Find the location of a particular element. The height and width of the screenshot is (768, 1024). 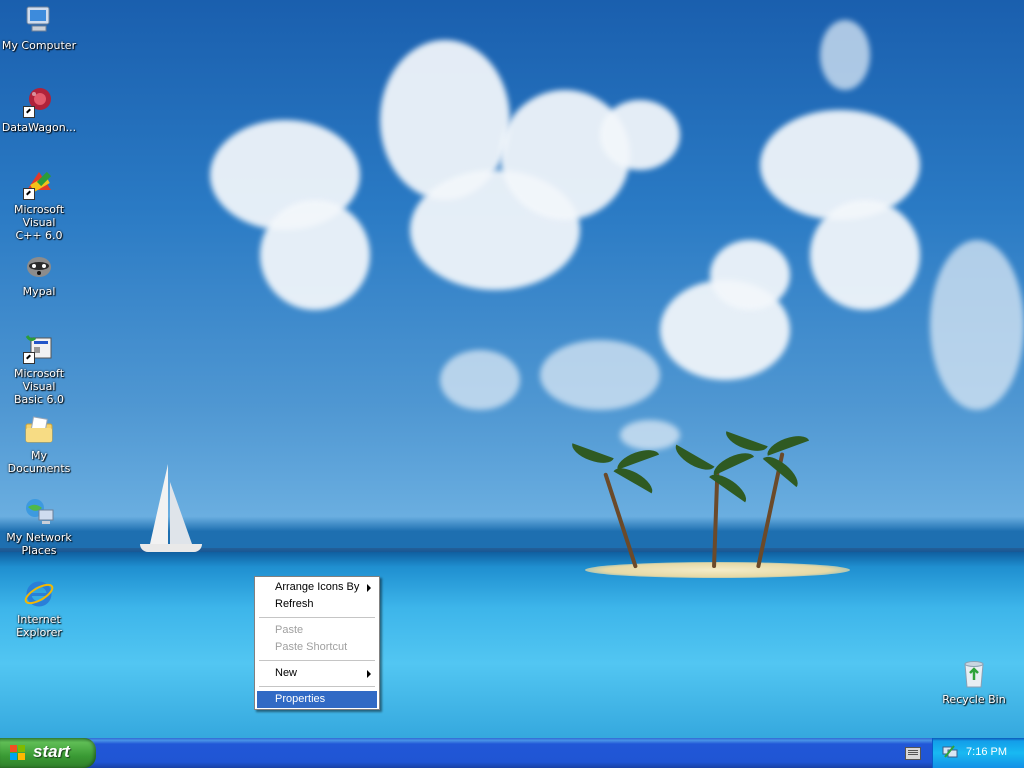

desktop-icon-recycle-bin: Recycle Bin is located at coordinates (974, 682).